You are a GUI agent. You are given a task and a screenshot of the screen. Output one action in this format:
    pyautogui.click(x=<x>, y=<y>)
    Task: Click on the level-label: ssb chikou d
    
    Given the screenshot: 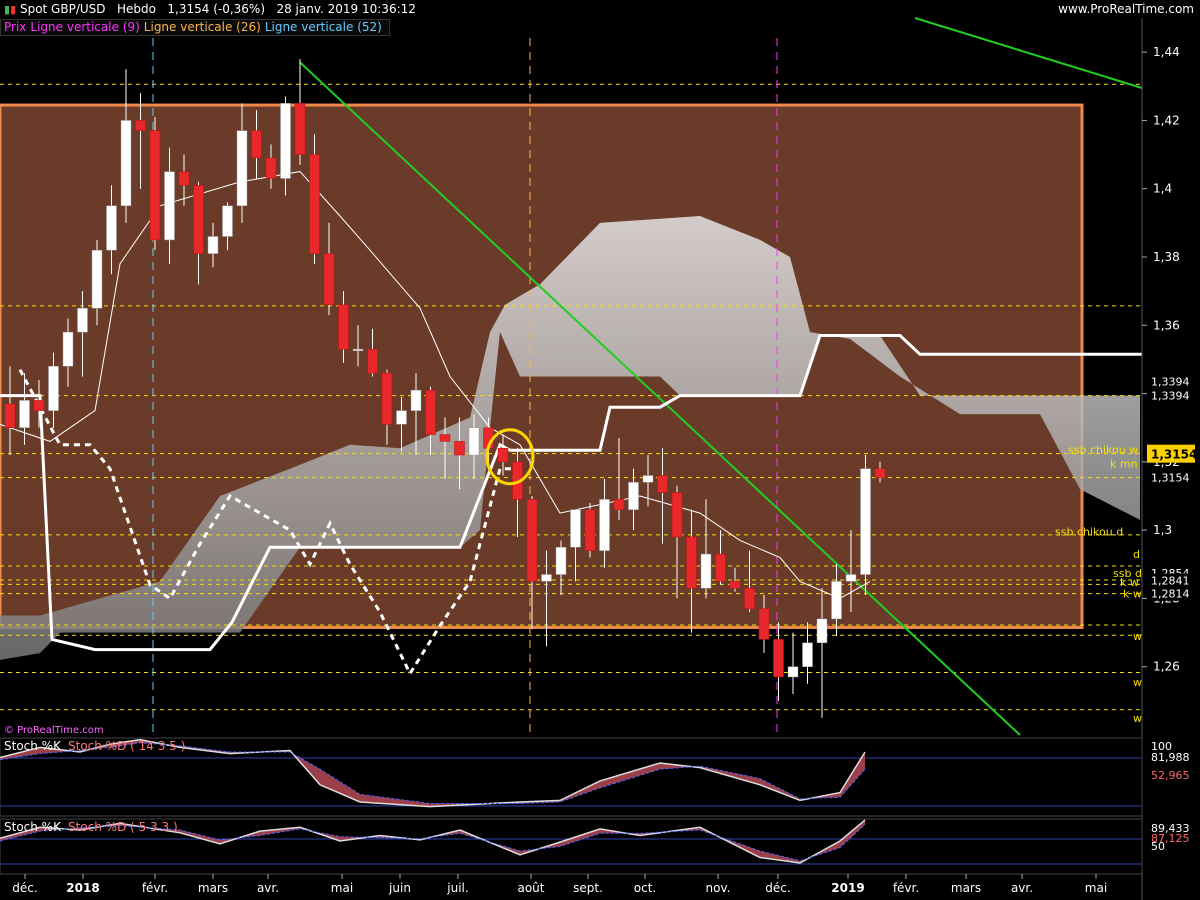 What is the action you would take?
    pyautogui.click(x=1089, y=532)
    